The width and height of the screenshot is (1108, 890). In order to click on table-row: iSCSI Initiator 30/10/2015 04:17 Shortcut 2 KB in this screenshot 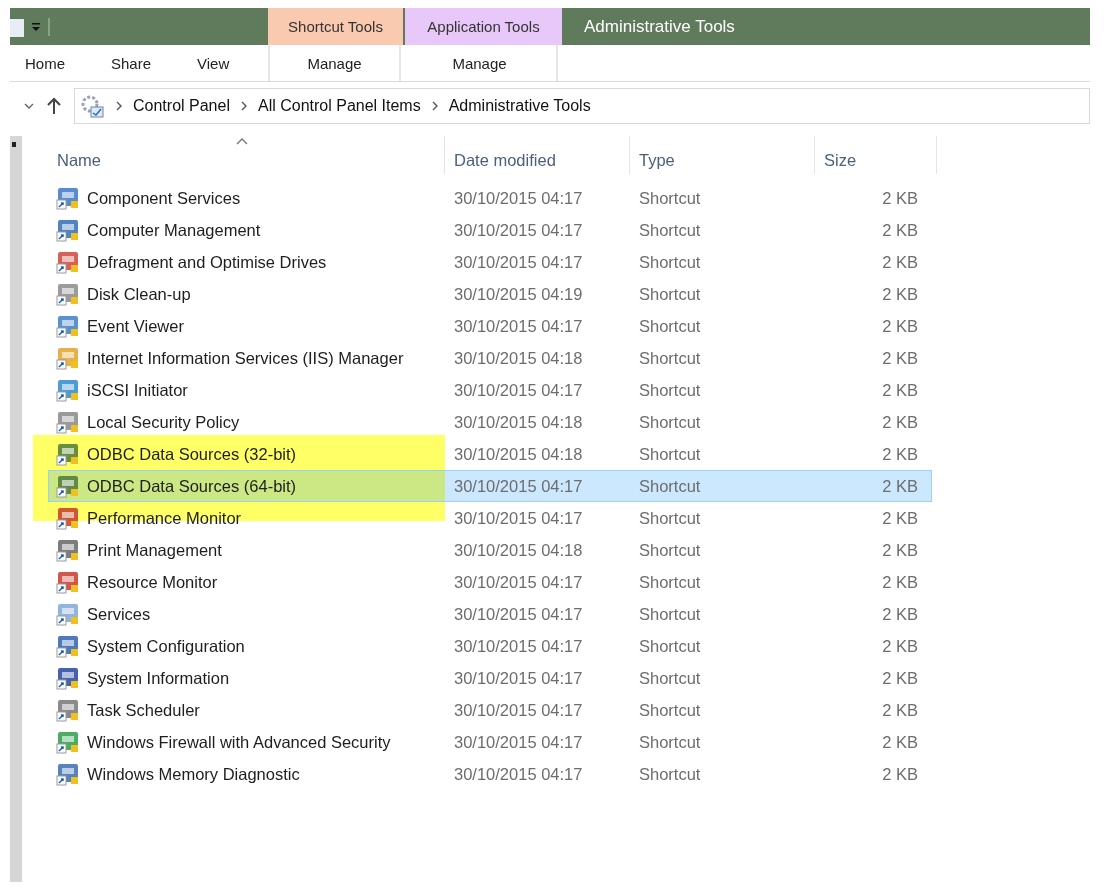, I will do `click(490, 390)`.